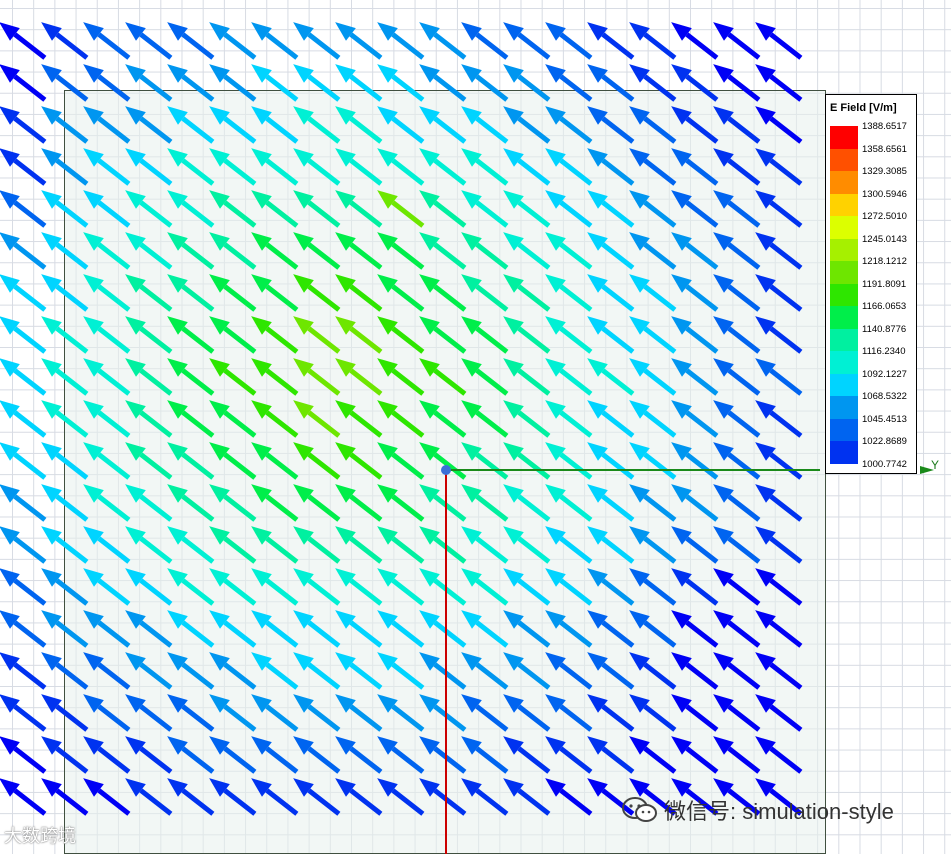 The height and width of the screenshot is (854, 951). Describe the element at coordinates (863, 108) in the screenshot. I see `legend-title: E Field [V/m]` at that location.